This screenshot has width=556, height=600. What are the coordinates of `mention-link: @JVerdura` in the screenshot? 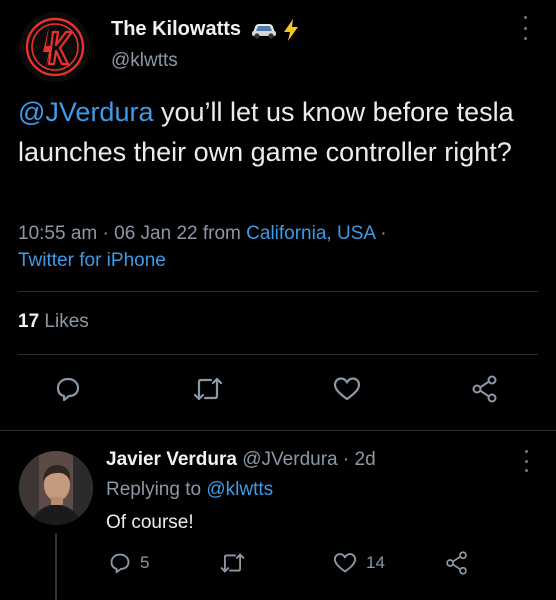 It's located at (85, 112).